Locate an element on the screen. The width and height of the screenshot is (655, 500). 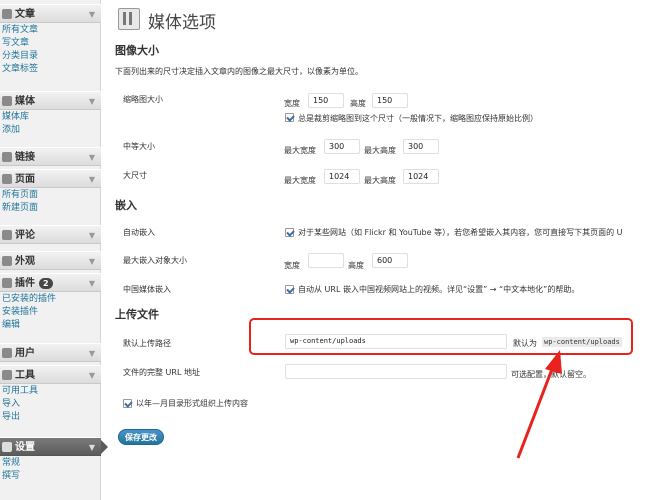
plugin-icon is located at coordinates (7, 283).